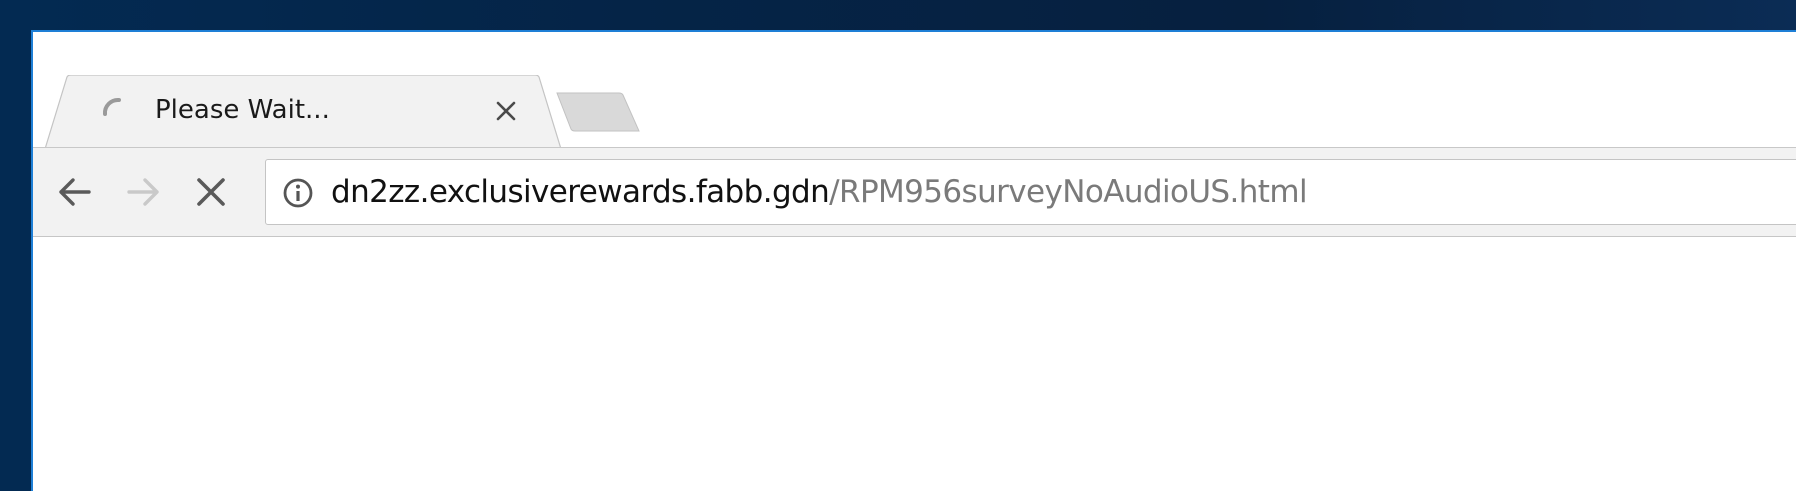 The width and height of the screenshot is (1796, 491). Describe the element at coordinates (506, 111) in the screenshot. I see `close-icon` at that location.